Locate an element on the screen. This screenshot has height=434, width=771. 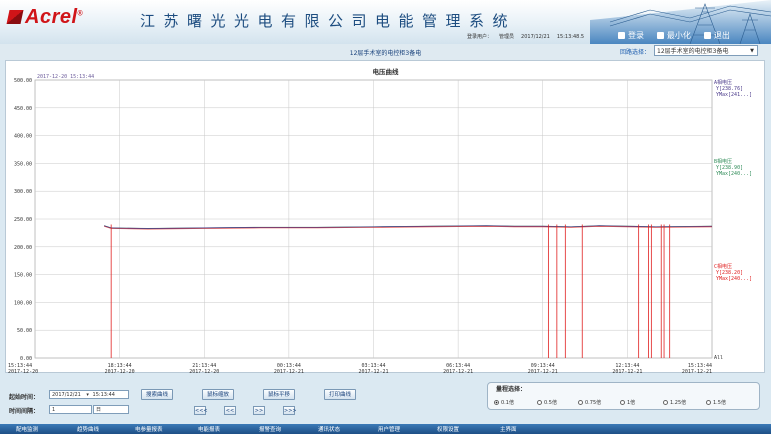
start-date-value: 2017/12/21 is located at coordinates (66, 395).